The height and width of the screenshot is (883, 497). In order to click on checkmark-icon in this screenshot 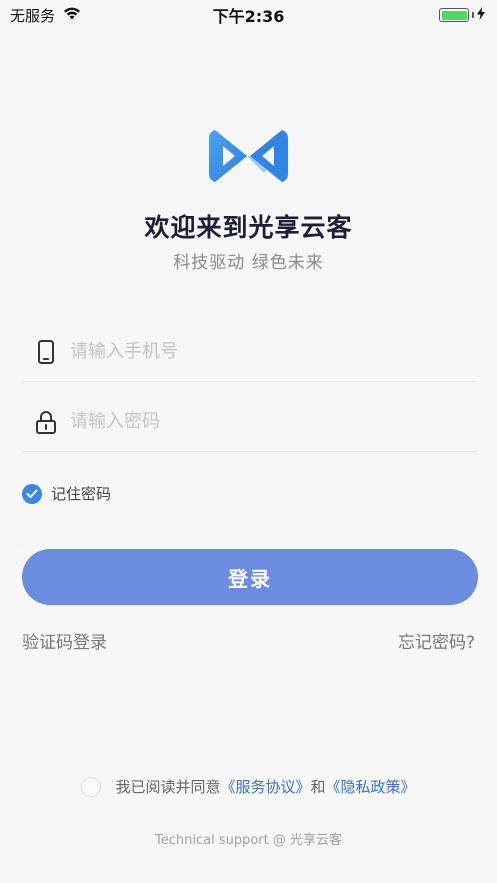, I will do `click(32, 493)`.